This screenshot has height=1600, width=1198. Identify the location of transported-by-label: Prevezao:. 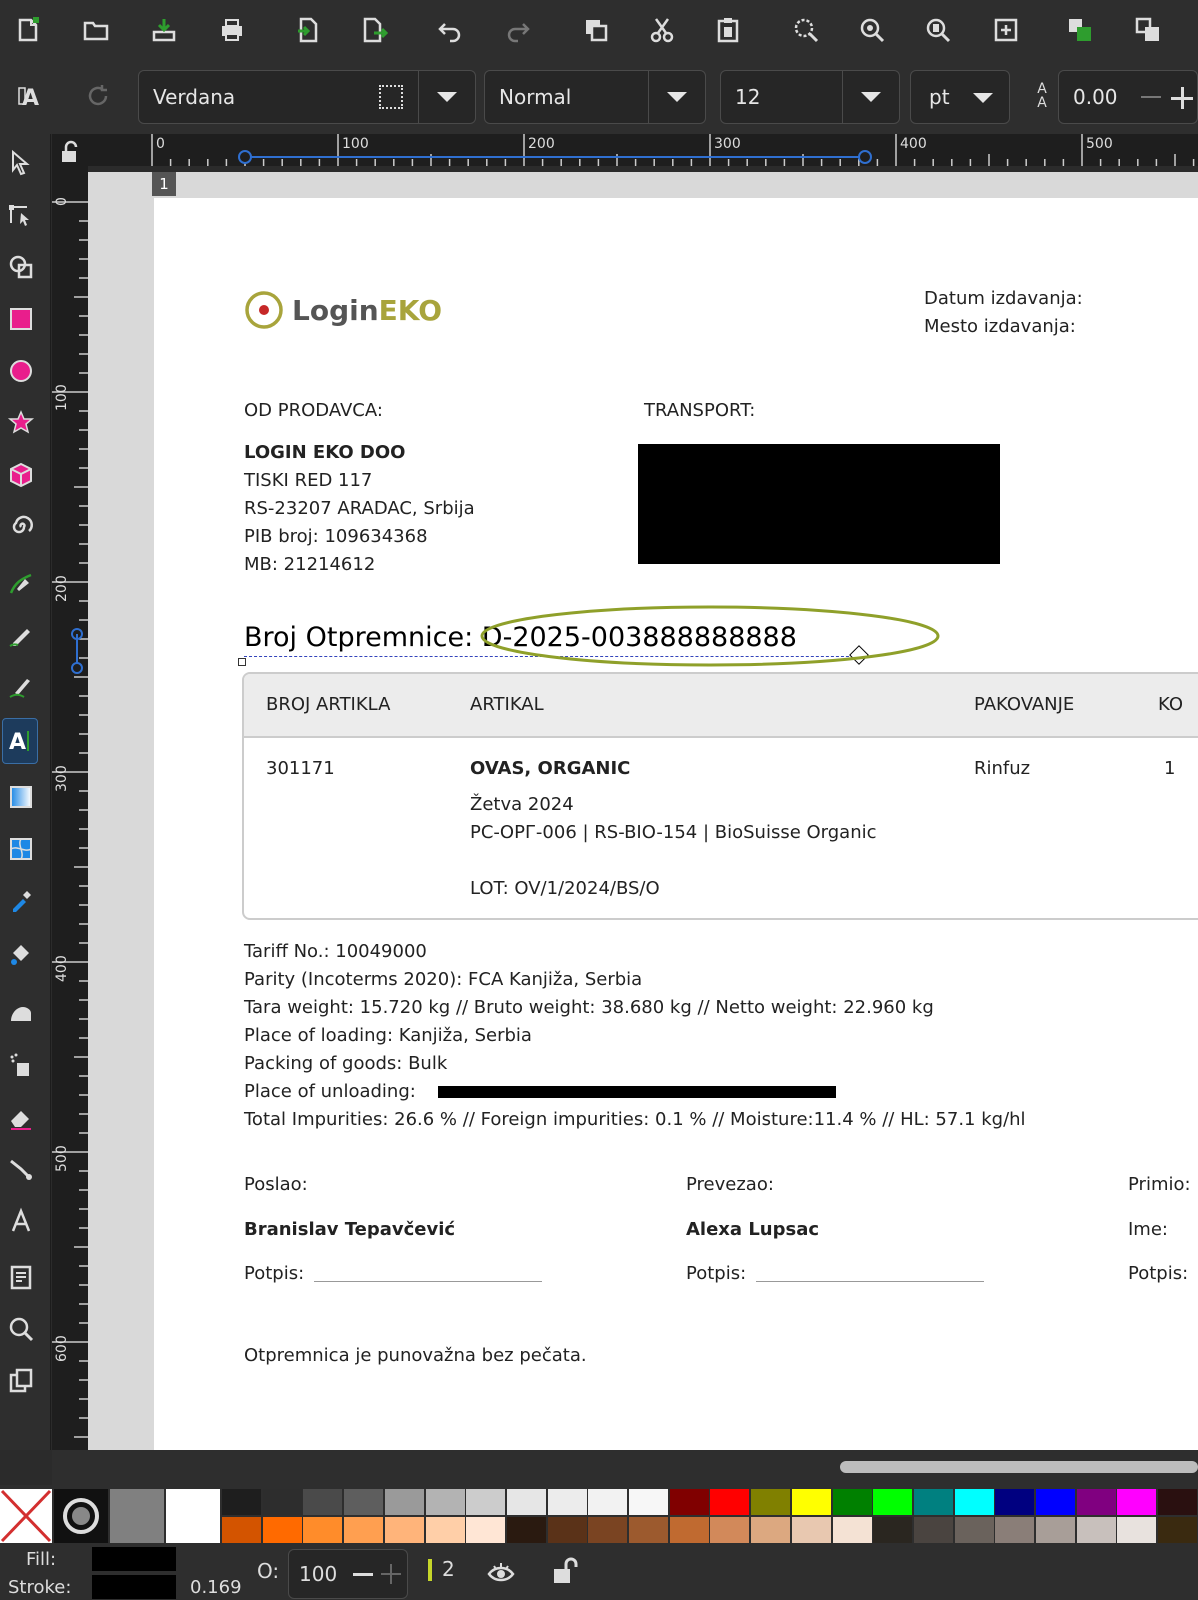
(730, 1184).